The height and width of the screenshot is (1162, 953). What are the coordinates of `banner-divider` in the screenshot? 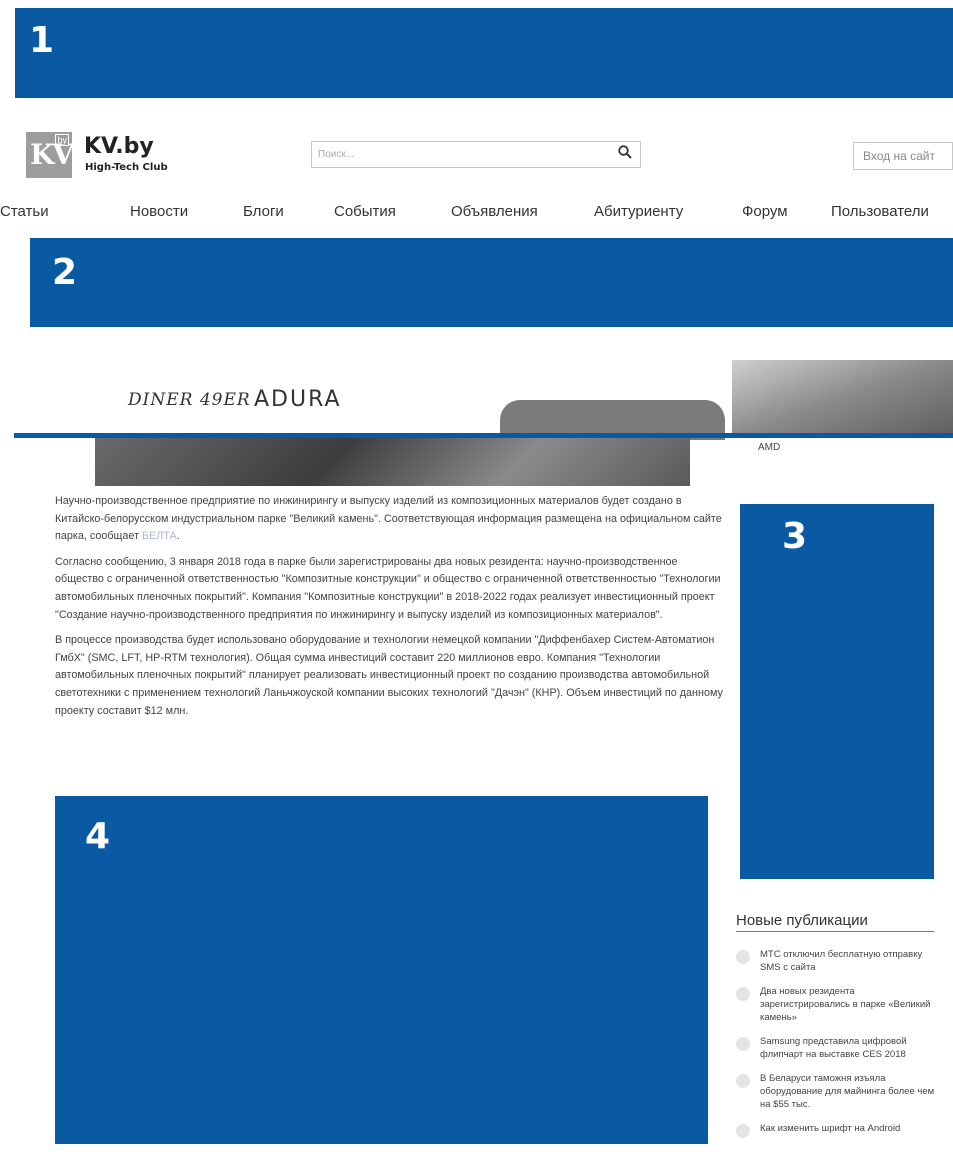 It's located at (483, 435).